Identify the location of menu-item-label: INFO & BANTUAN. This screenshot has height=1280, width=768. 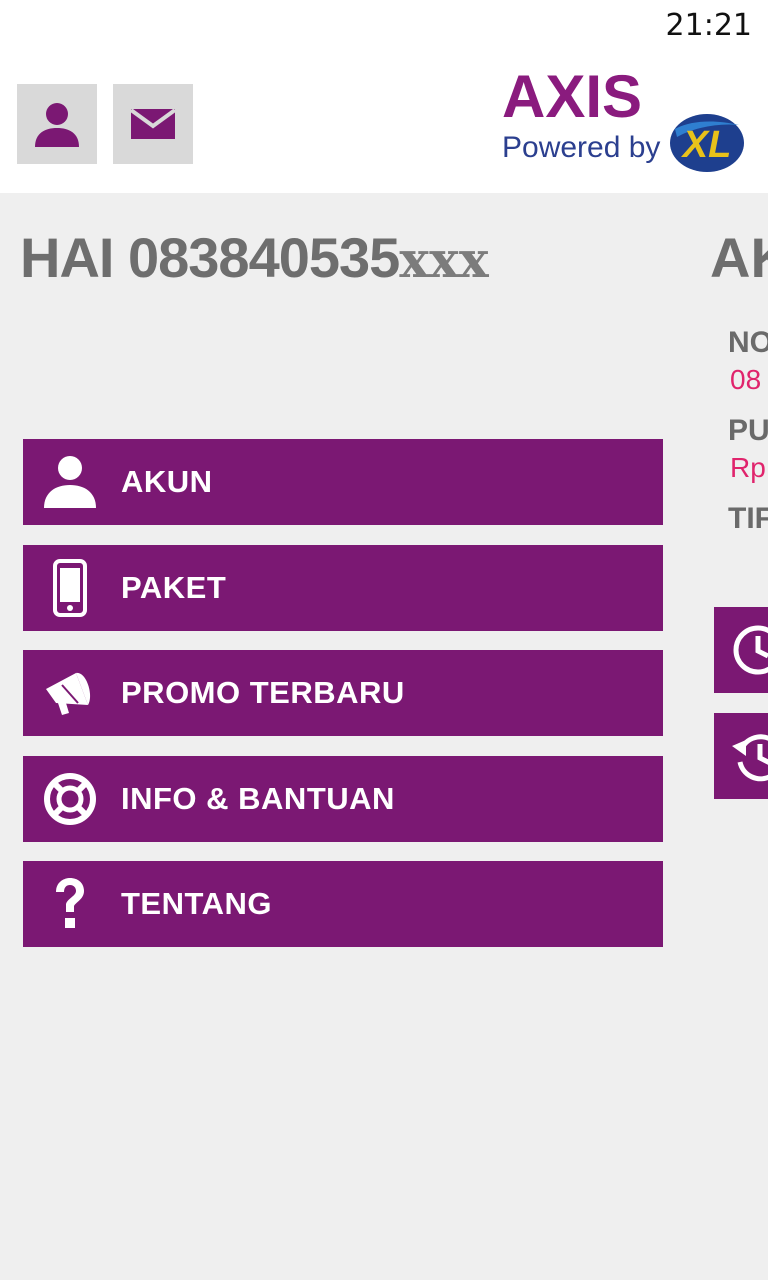
(258, 798).